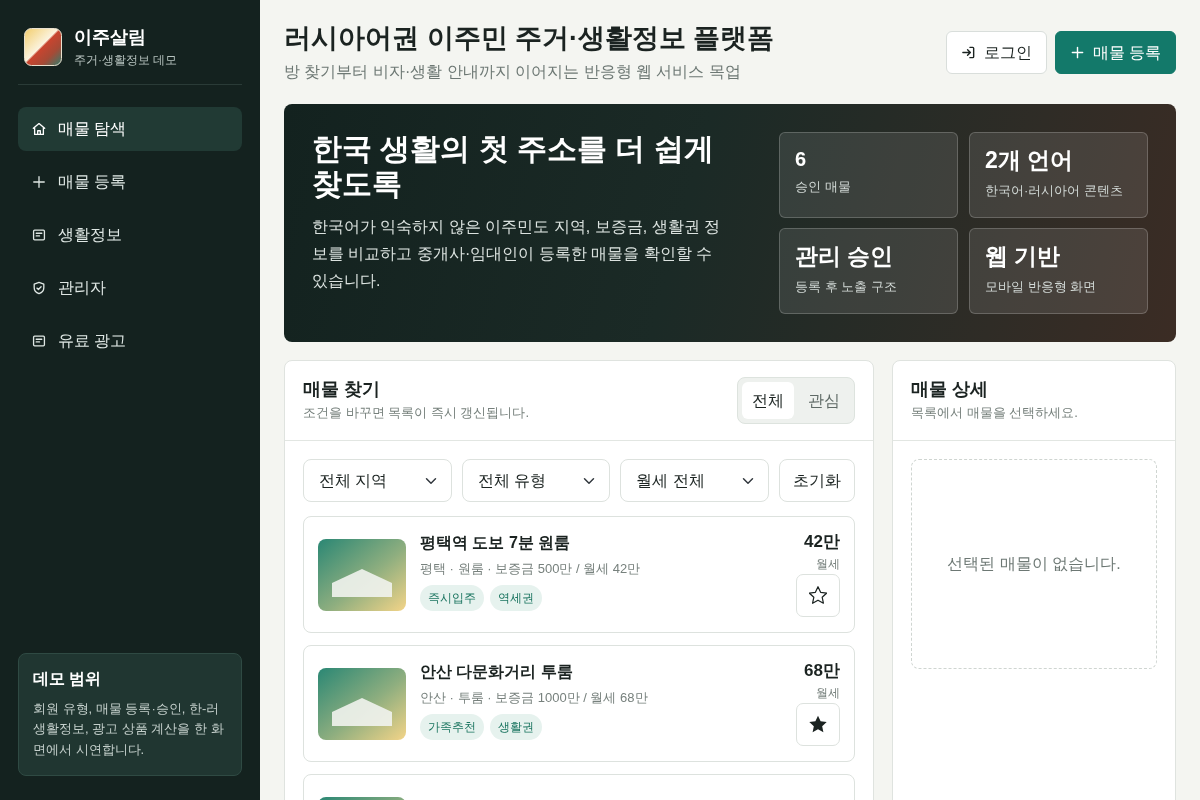  Describe the element at coordinates (950, 389) in the screenshot. I see `panel-title: 매물 상세` at that location.